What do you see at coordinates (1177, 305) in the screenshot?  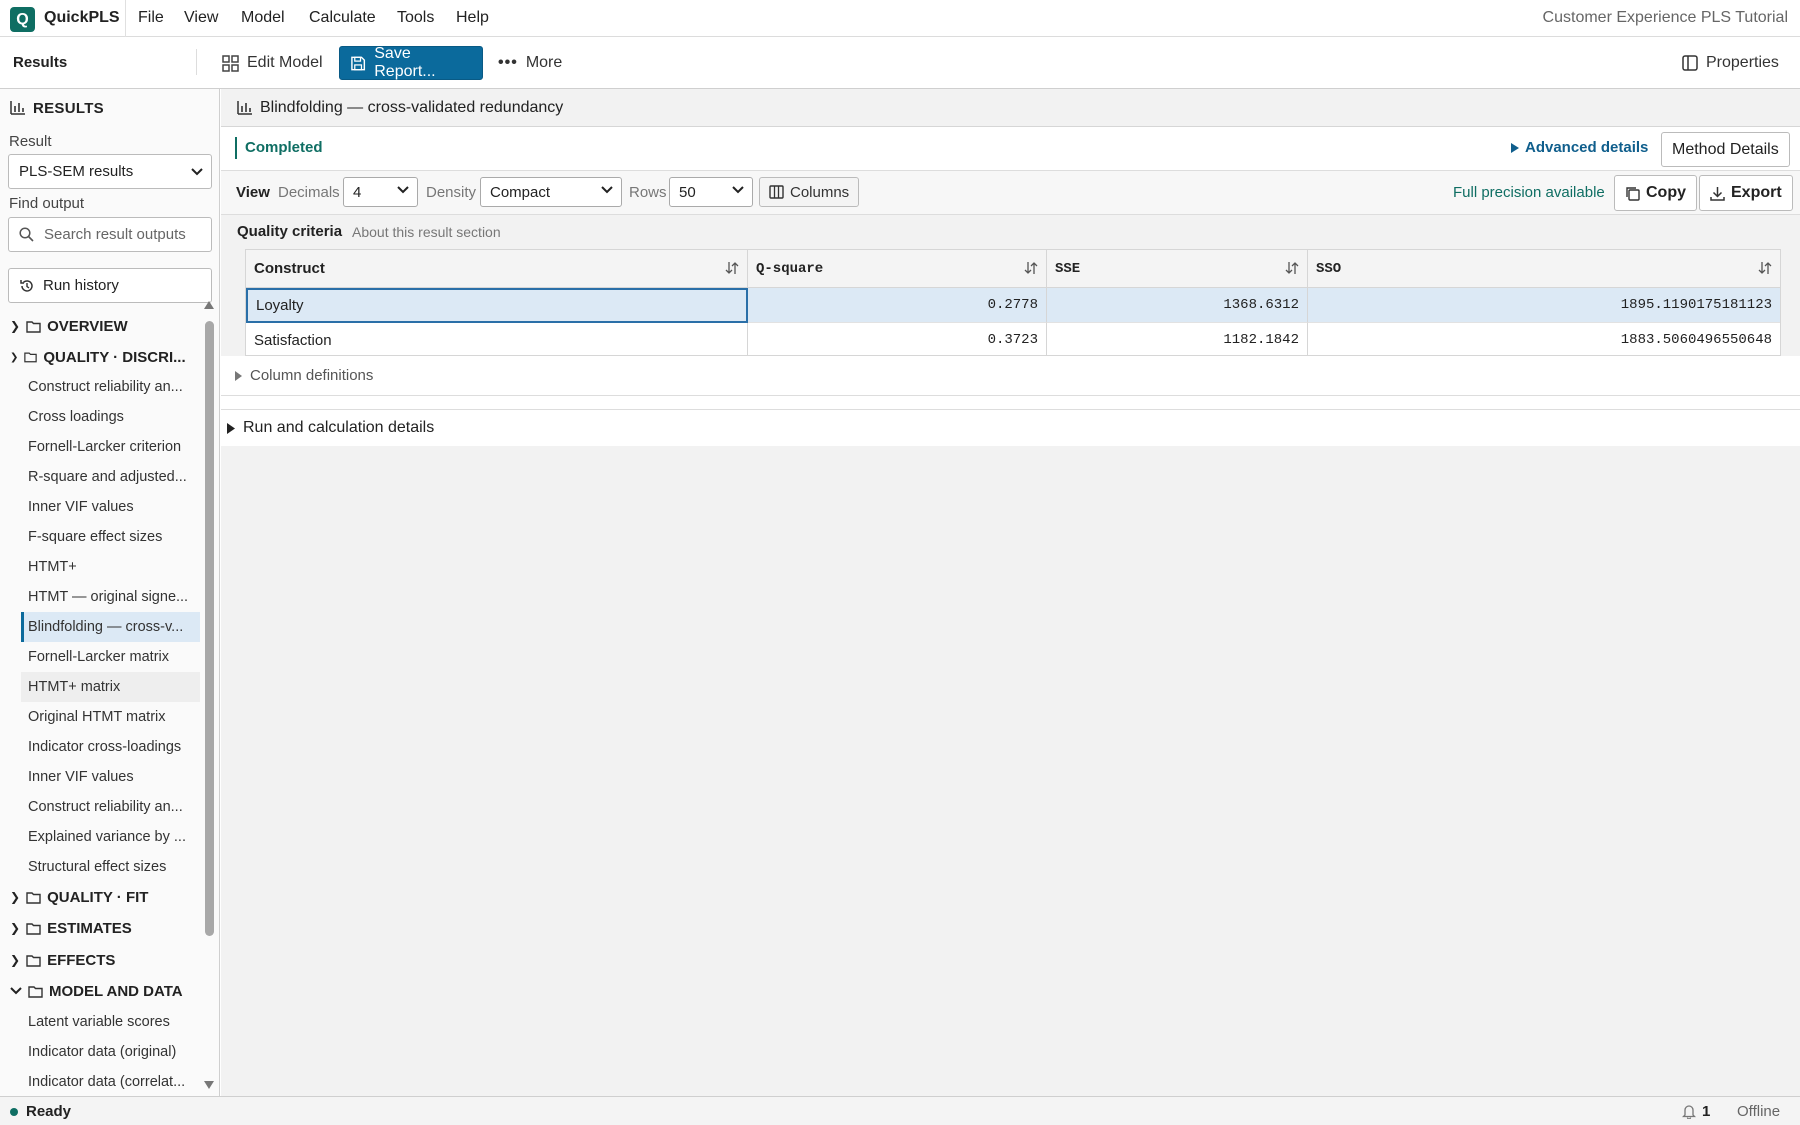 I see `table-cell-sse: 1368.6312` at bounding box center [1177, 305].